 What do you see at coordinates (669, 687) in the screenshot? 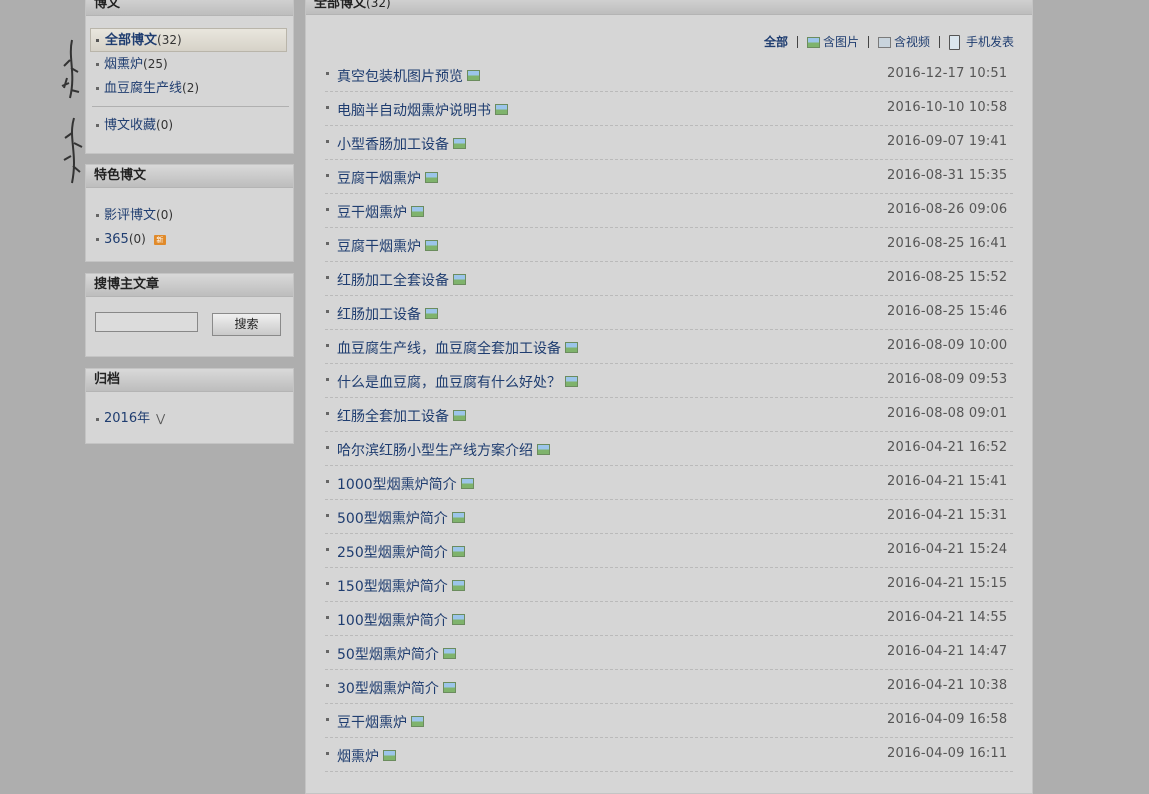
I see `post-row: 30型烟熏炉简介 2016-04-21 10:38` at bounding box center [669, 687].